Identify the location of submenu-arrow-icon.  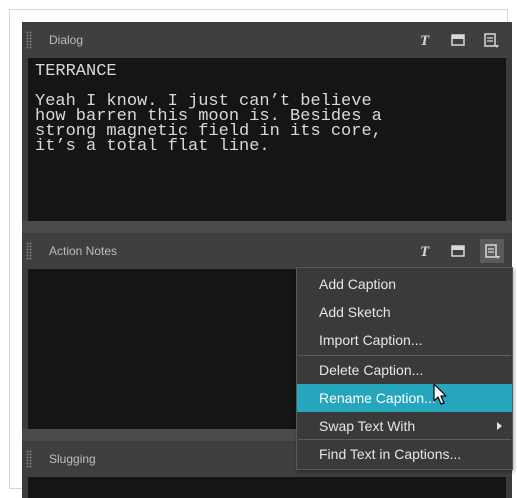
(499, 426).